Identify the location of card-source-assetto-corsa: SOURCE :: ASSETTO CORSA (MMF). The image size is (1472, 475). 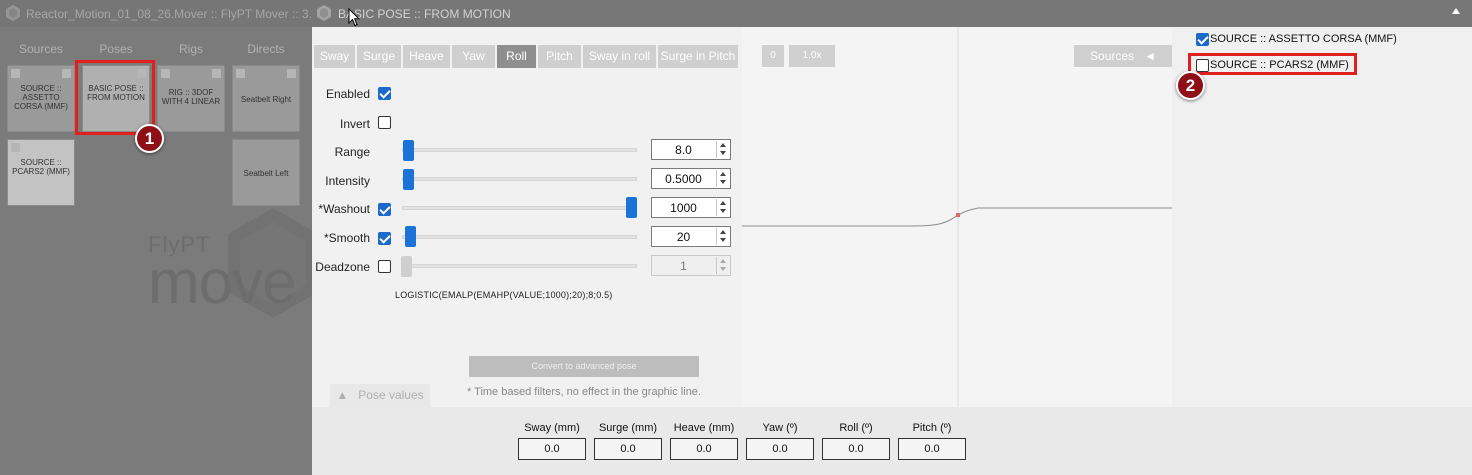
(41, 98).